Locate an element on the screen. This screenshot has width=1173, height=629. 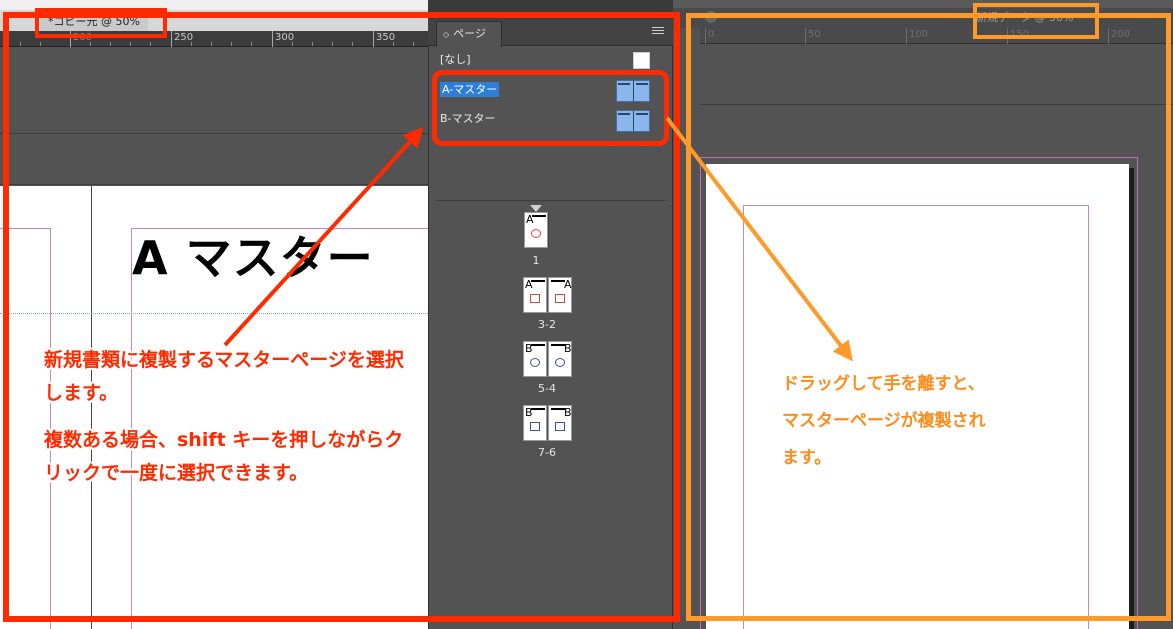
instruction-line: します。 is located at coordinates (81, 393).